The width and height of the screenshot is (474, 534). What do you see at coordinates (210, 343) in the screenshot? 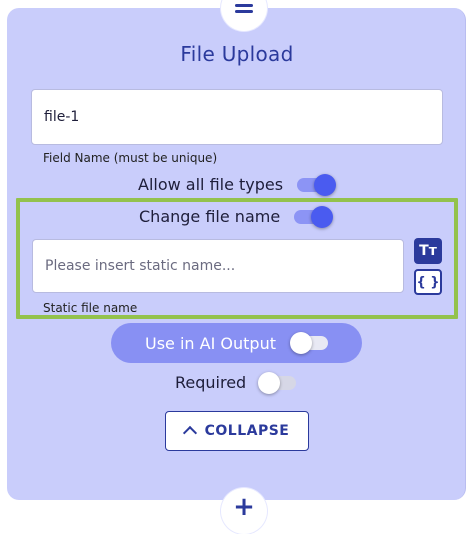
I see `use-in-ai-output-label: Use in AI Output` at bounding box center [210, 343].